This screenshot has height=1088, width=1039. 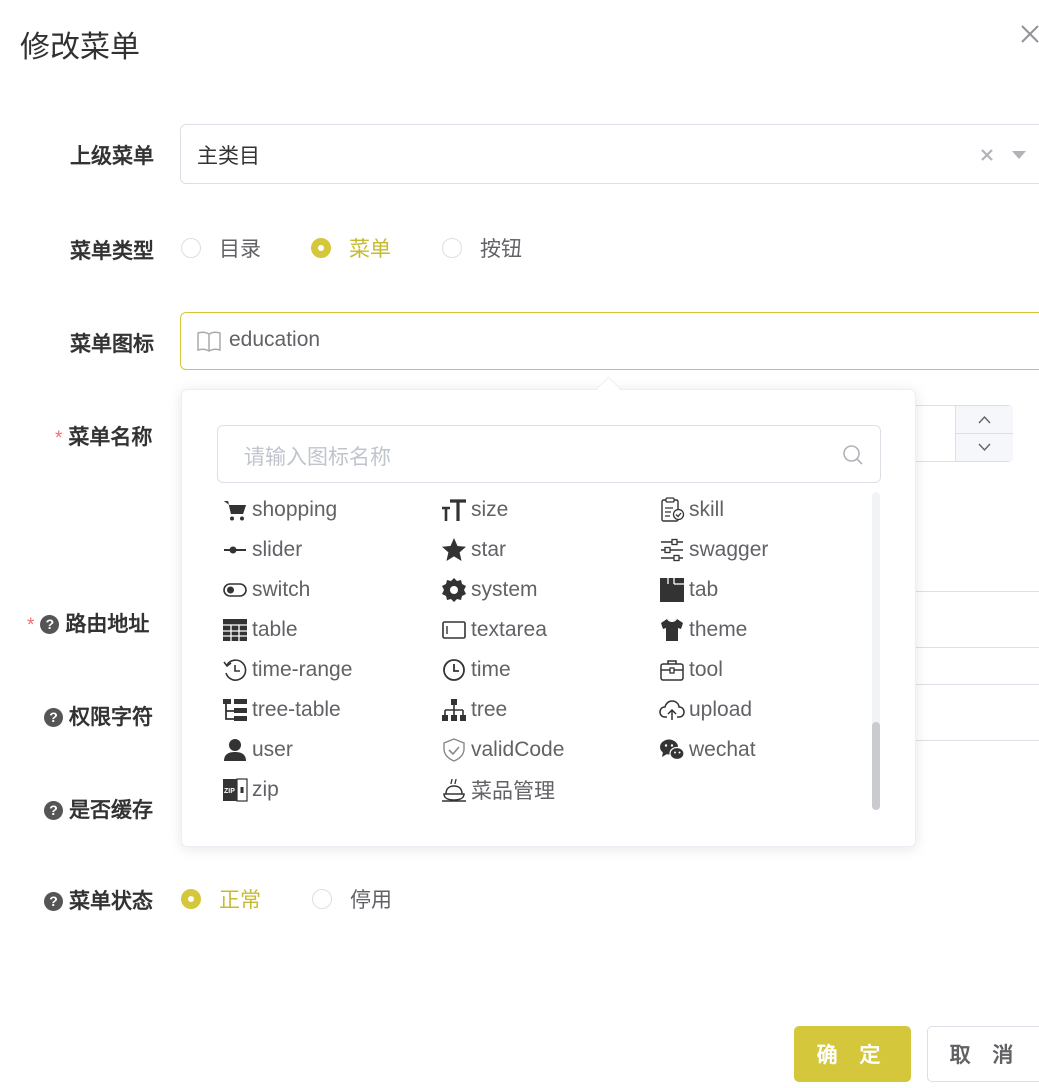 I want to click on menu-icon-value: education, so click(x=275, y=339).